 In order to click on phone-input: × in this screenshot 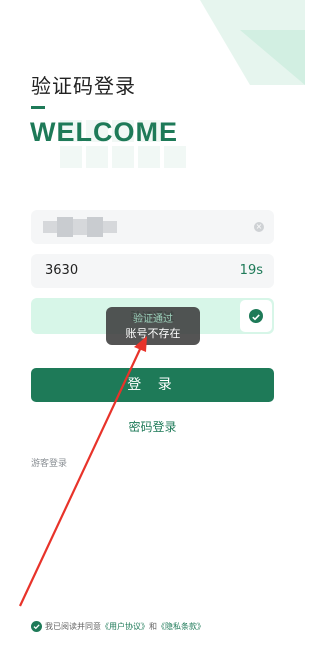, I will do `click(152, 227)`.